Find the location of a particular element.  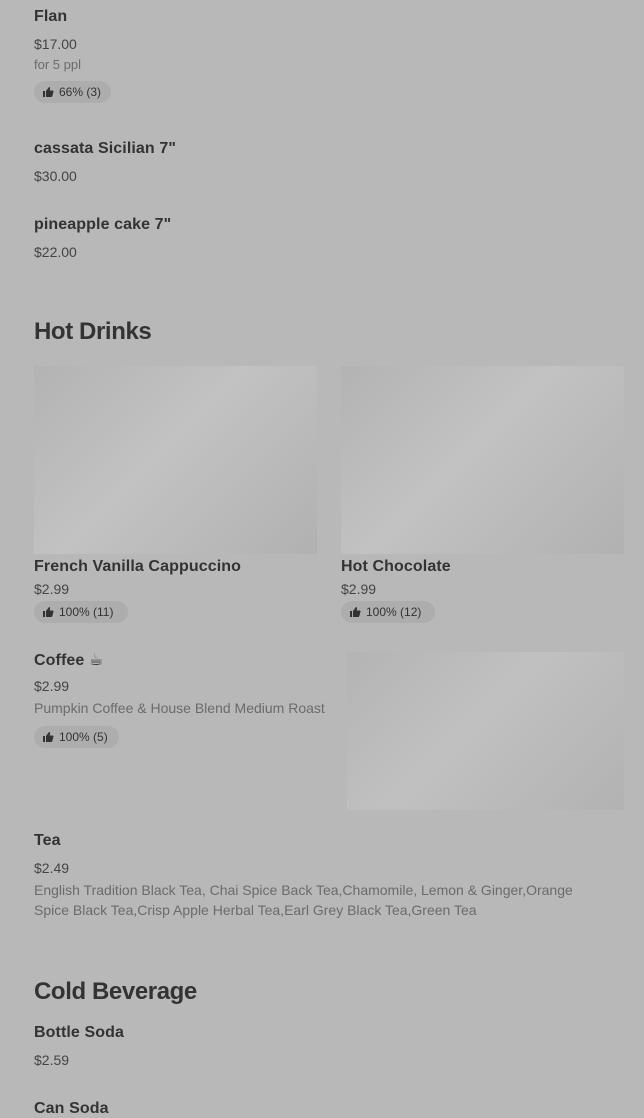

rating-badge: 100% (11) is located at coordinates (81, 612).